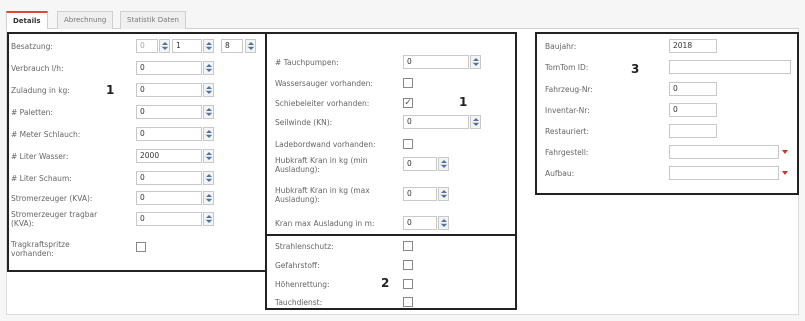  Describe the element at coordinates (420, 194) in the screenshot. I see `hubkraft-max-input: 0` at that location.